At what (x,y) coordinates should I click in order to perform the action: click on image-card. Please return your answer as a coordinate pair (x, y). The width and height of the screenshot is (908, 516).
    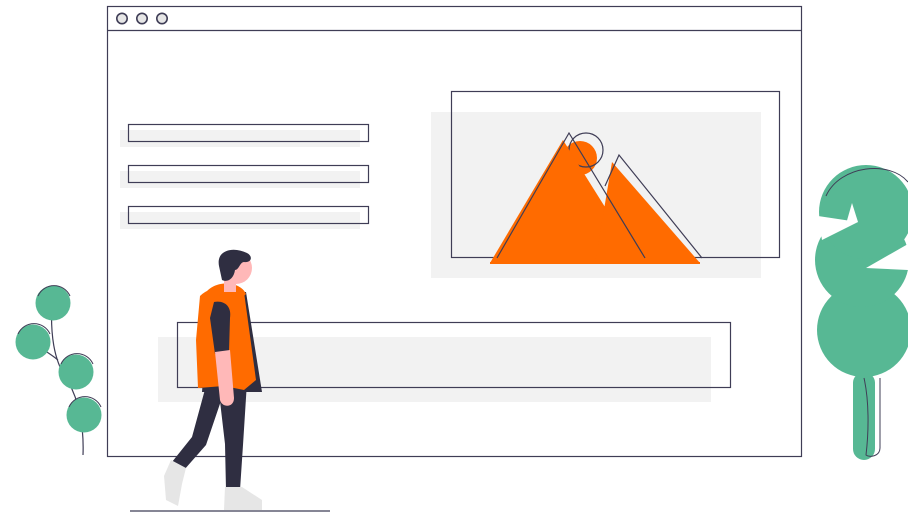
    Looking at the image, I should click on (606, 184).